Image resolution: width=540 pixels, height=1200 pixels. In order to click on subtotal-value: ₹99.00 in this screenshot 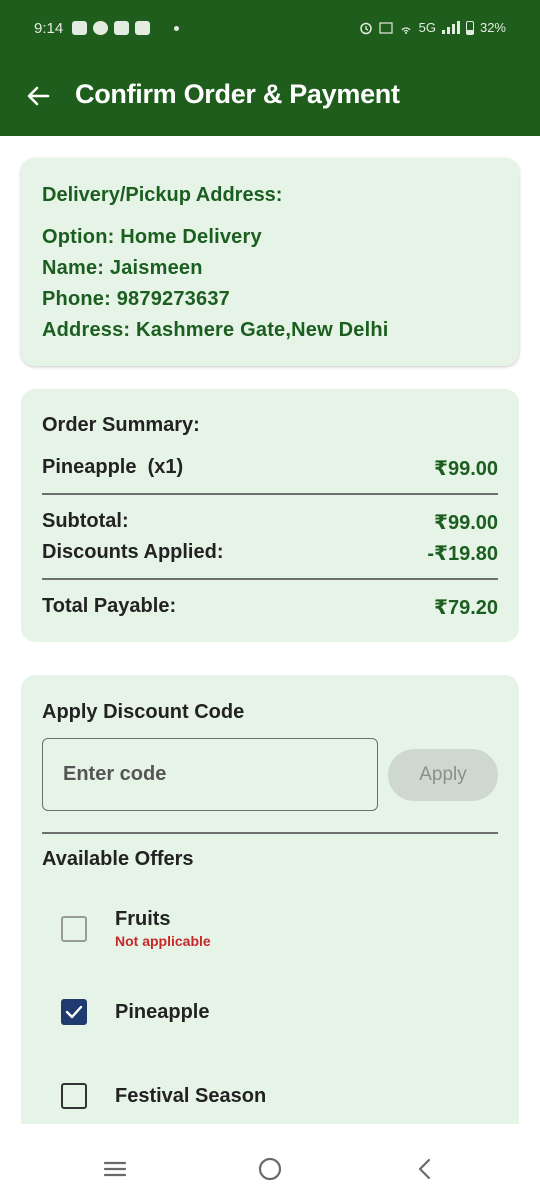, I will do `click(466, 523)`.